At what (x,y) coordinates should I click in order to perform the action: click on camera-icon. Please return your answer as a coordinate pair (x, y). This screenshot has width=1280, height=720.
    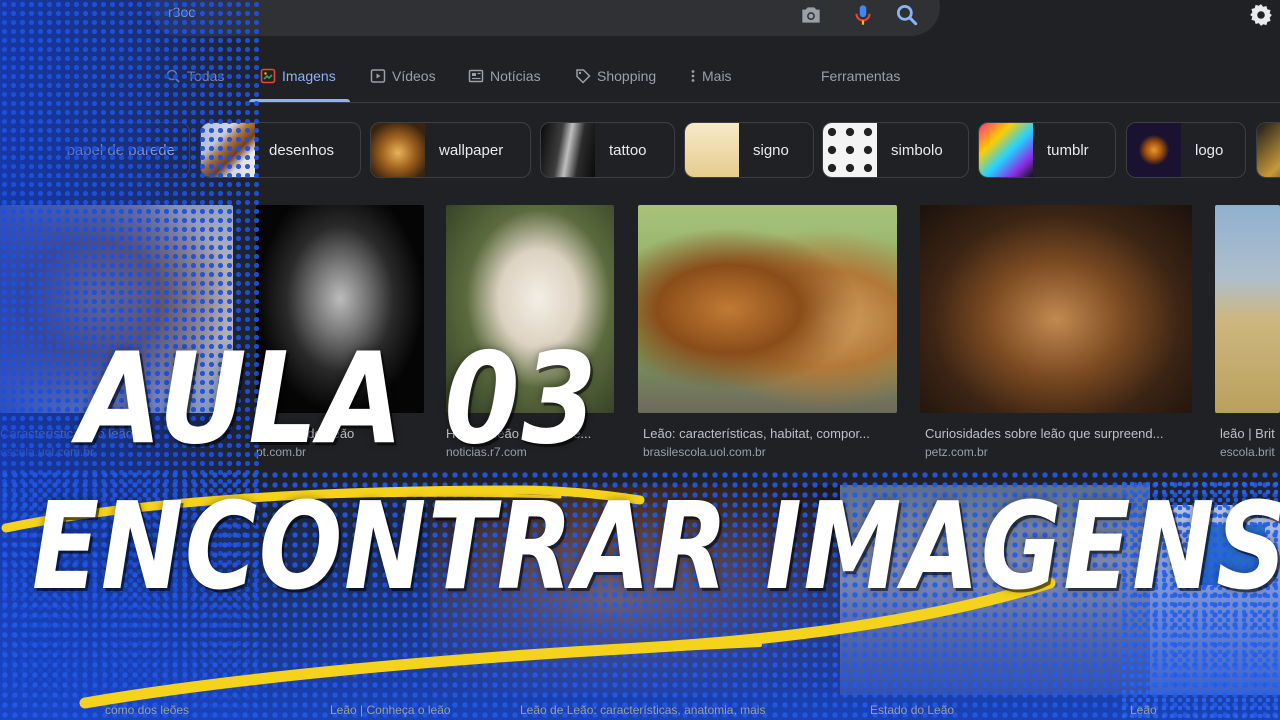
    Looking at the image, I should click on (811, 15).